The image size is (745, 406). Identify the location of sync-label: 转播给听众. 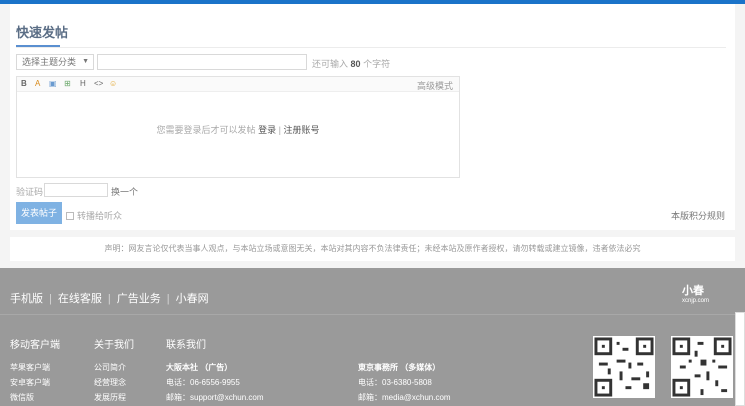
(100, 216).